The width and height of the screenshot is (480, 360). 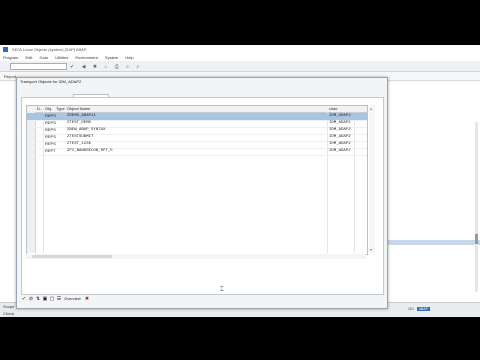 I want to click on window-title: SE03 Local Objects (system) [SAP] ABAP, so click(x=49, y=49).